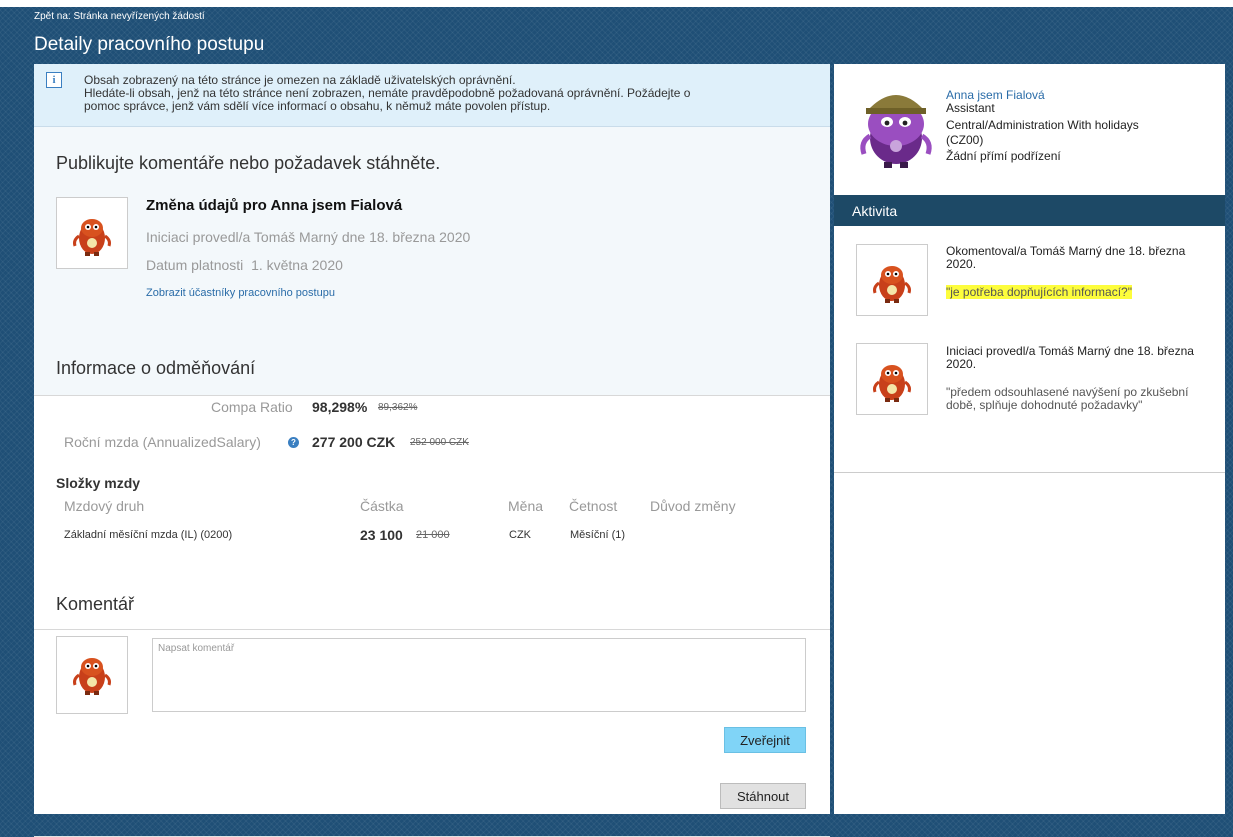 Image resolution: width=1233 pixels, height=837 pixels. Describe the element at coordinates (274, 205) in the screenshot. I see `request-title: Změna údajů pro Anna jsem Fialová` at that location.